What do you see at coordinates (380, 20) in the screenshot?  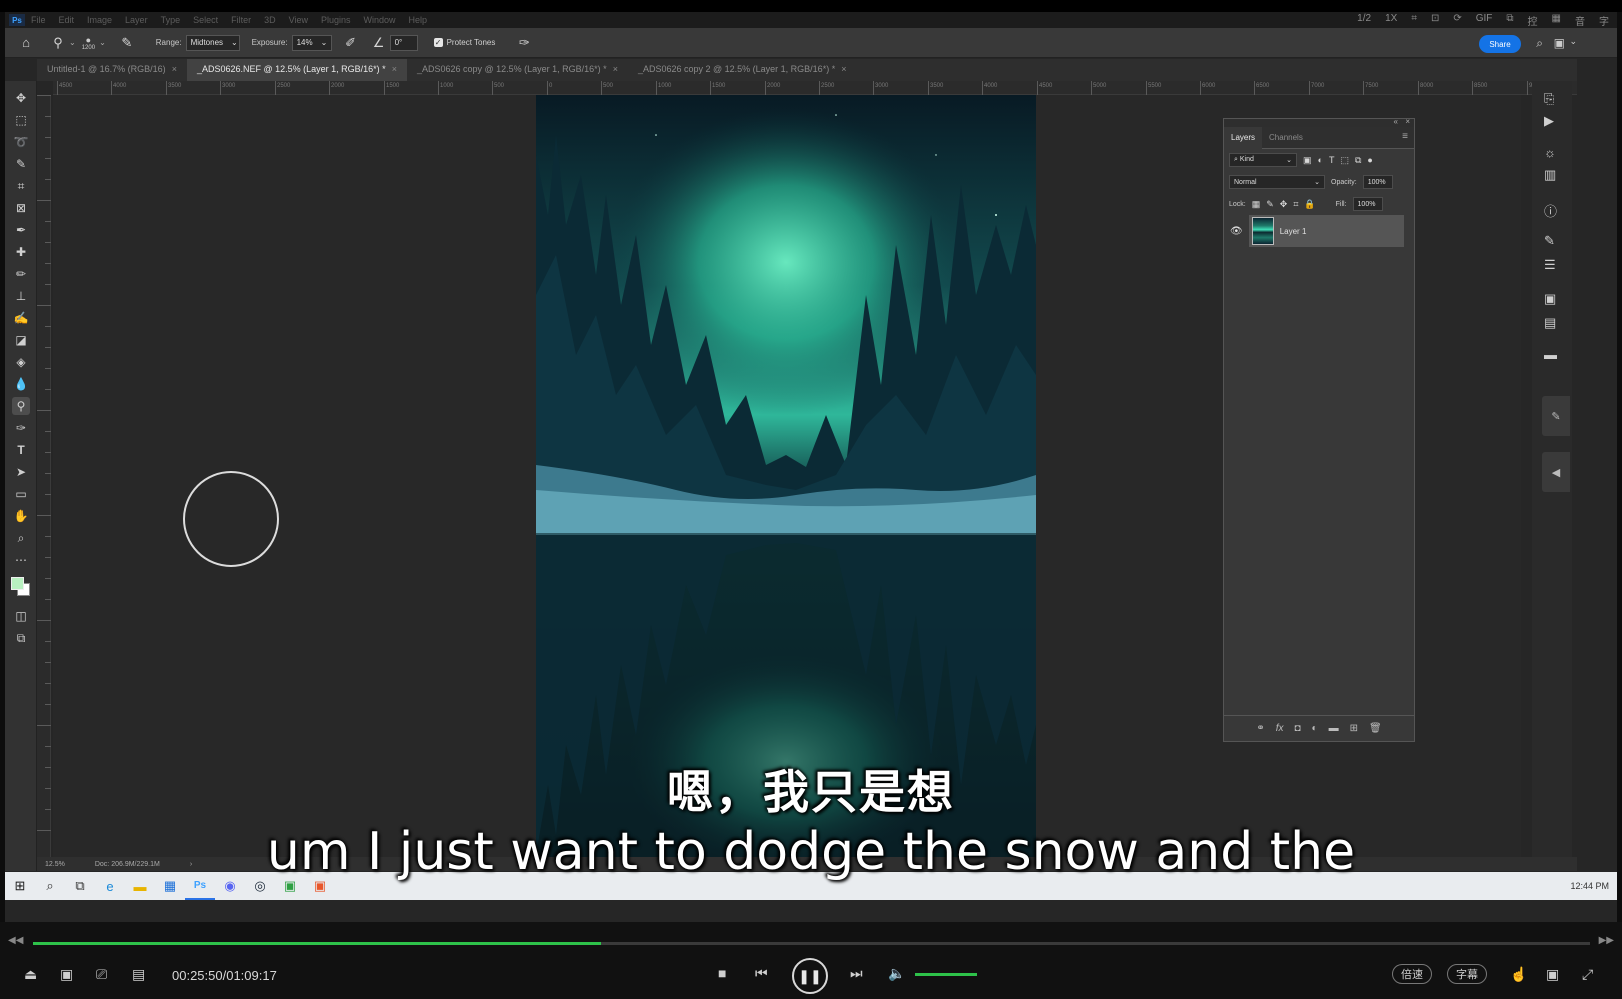 I see `menu-window: Window` at bounding box center [380, 20].